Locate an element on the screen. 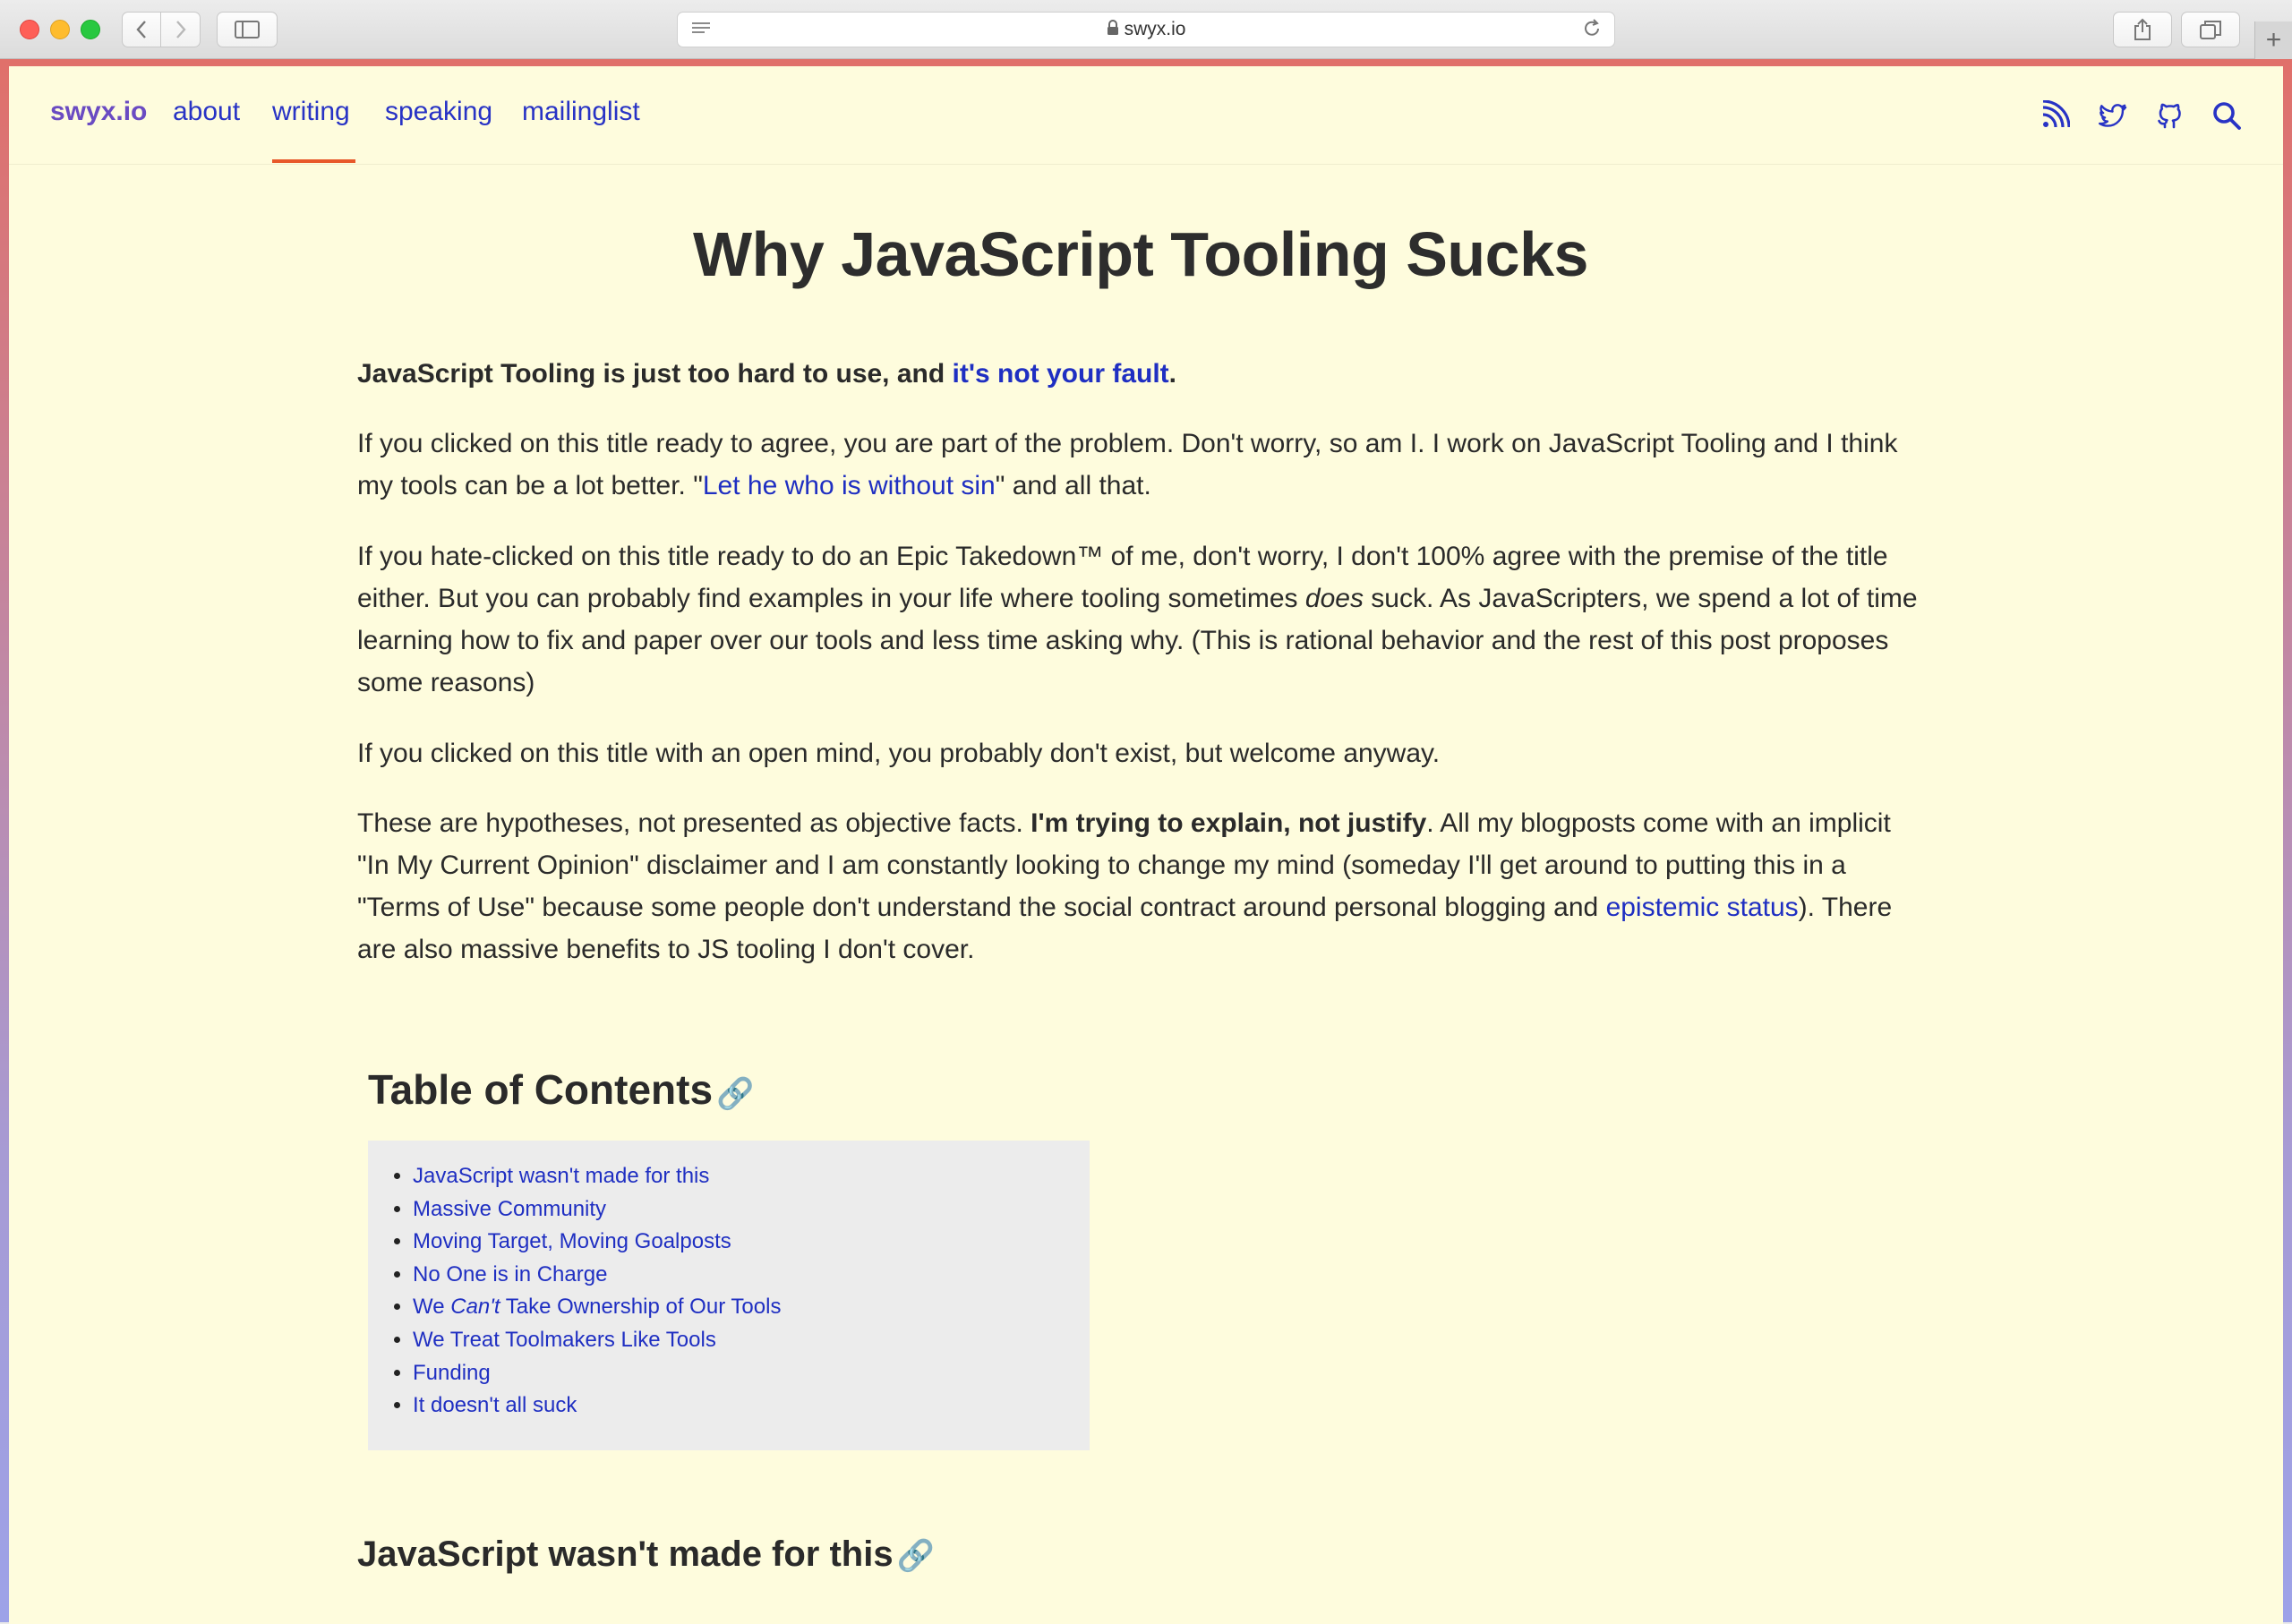  toc-heading-text: Table of Contents is located at coordinates (541, 1089).